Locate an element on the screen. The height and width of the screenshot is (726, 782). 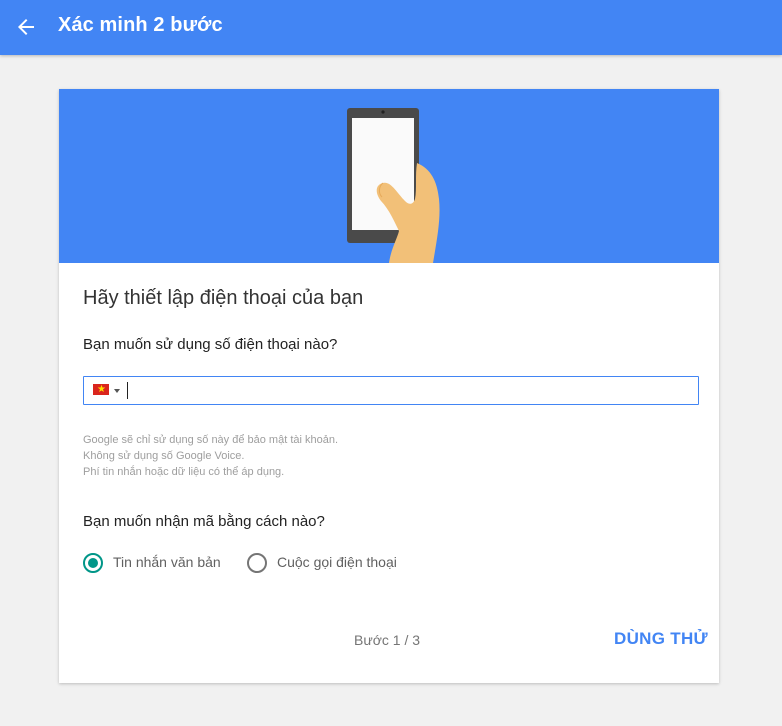
page-title: Xác minh 2 bước is located at coordinates (140, 25).